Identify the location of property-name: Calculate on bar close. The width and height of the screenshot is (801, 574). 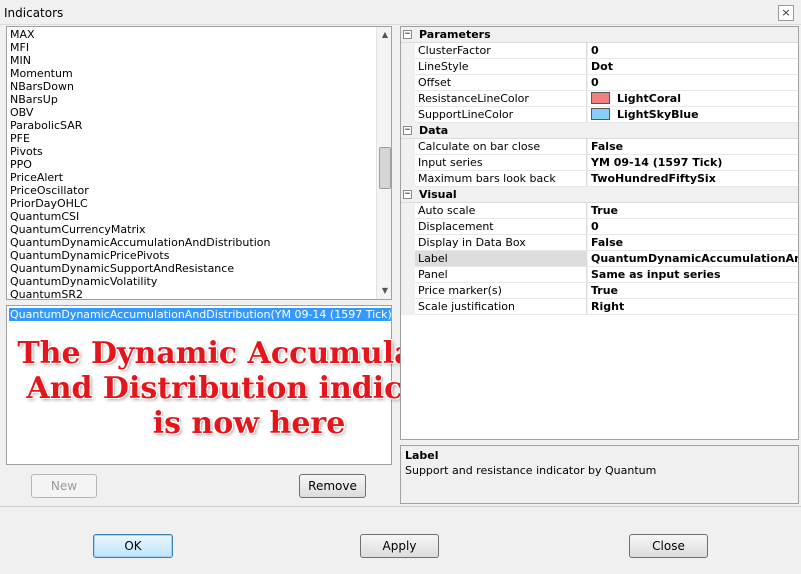
(501, 147).